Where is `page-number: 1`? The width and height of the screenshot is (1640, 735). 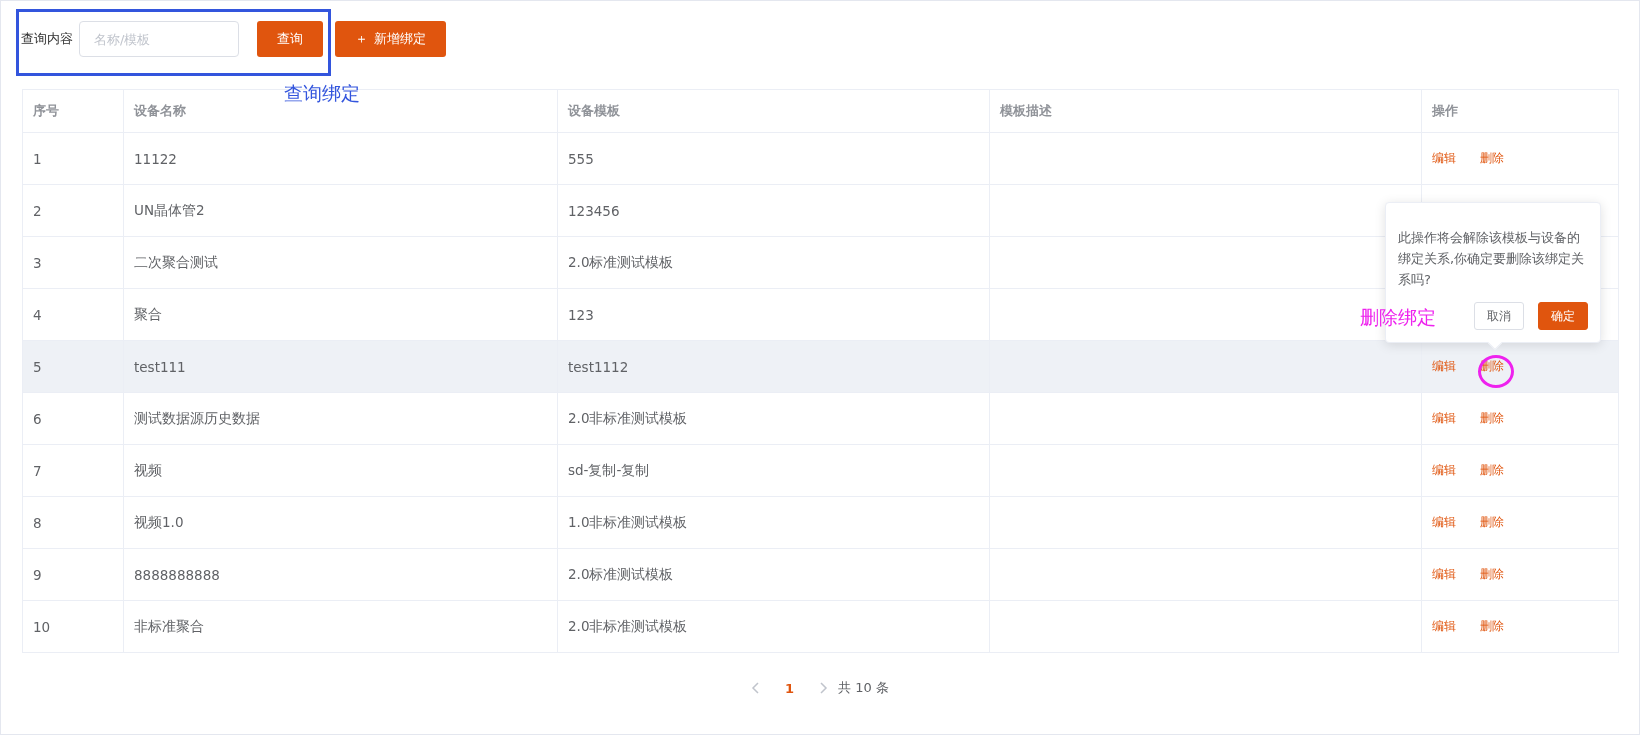 page-number: 1 is located at coordinates (790, 688).